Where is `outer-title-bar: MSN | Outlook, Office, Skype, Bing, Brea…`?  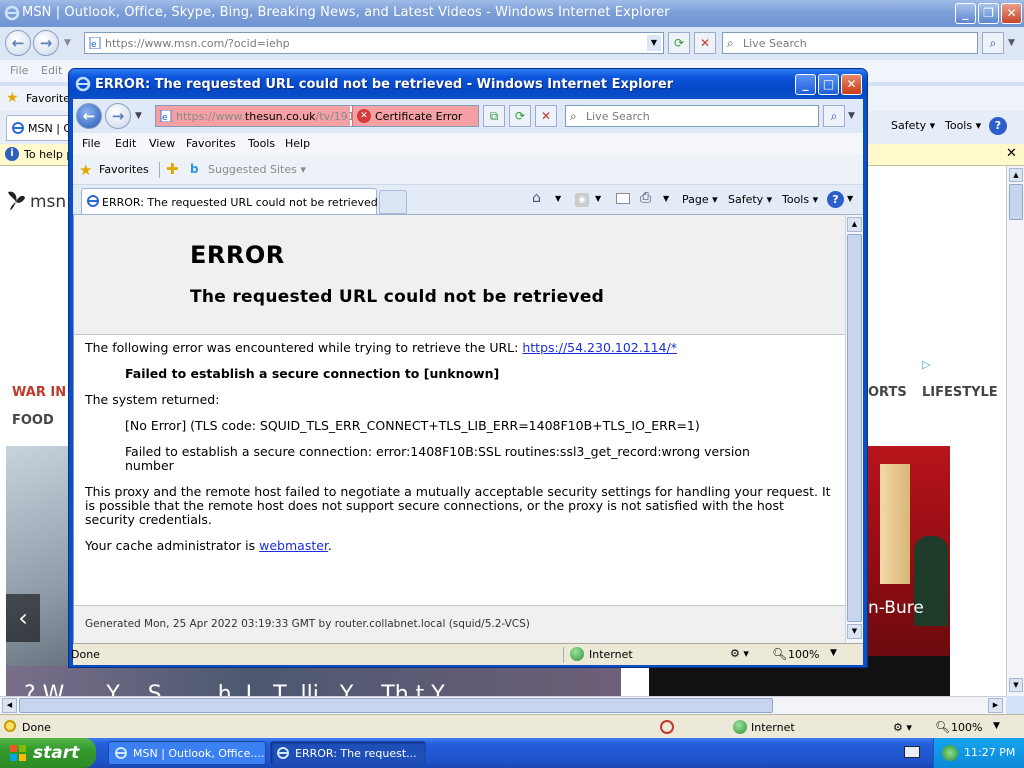 outer-title-bar: MSN | Outlook, Office, Skype, Bing, Brea… is located at coordinates (512, 13).